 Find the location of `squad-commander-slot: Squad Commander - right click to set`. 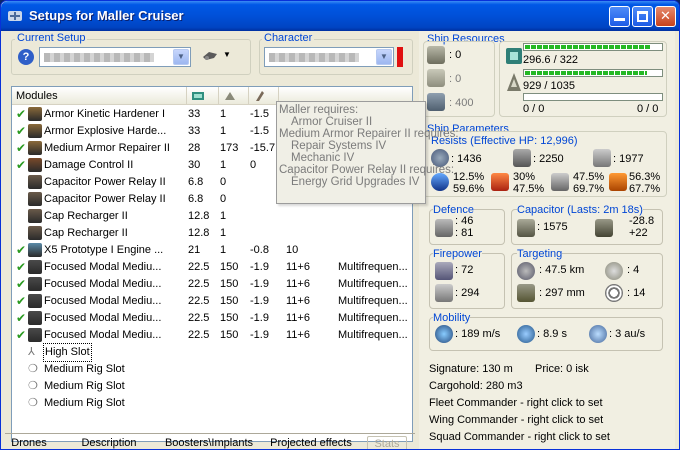

squad-commander-slot: Squad Commander - right click to set is located at coordinates (519, 437).